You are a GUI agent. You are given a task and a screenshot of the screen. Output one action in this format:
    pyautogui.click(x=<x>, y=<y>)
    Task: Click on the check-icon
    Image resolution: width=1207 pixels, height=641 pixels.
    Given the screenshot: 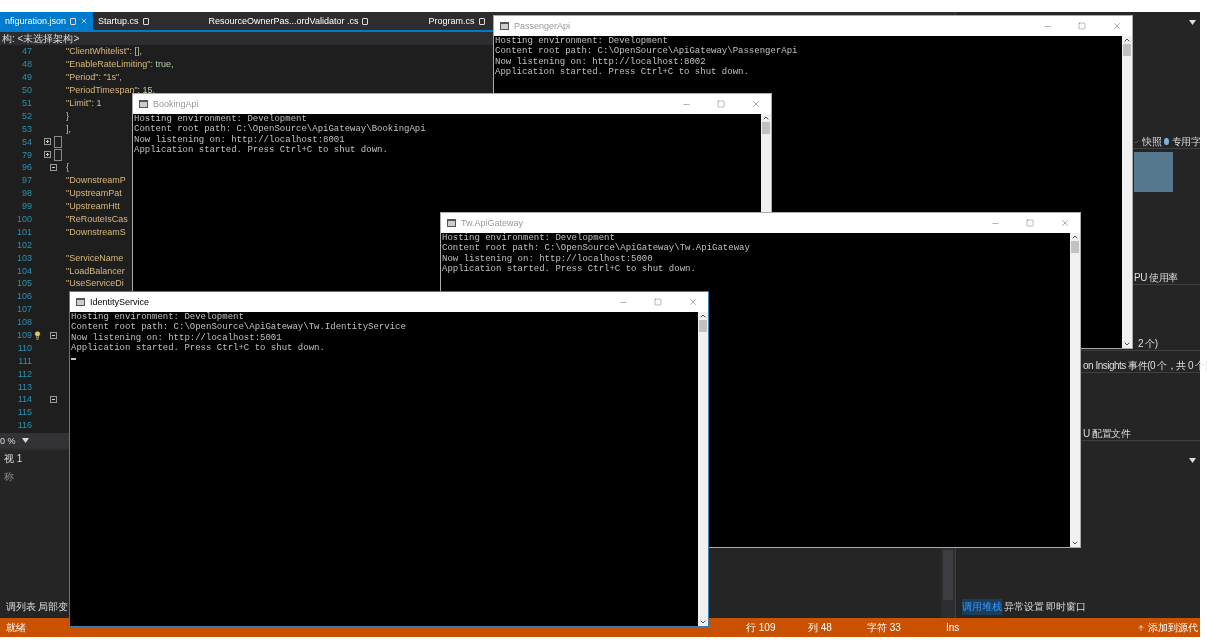 What is the action you would take?
    pyautogui.click(x=1137, y=141)
    